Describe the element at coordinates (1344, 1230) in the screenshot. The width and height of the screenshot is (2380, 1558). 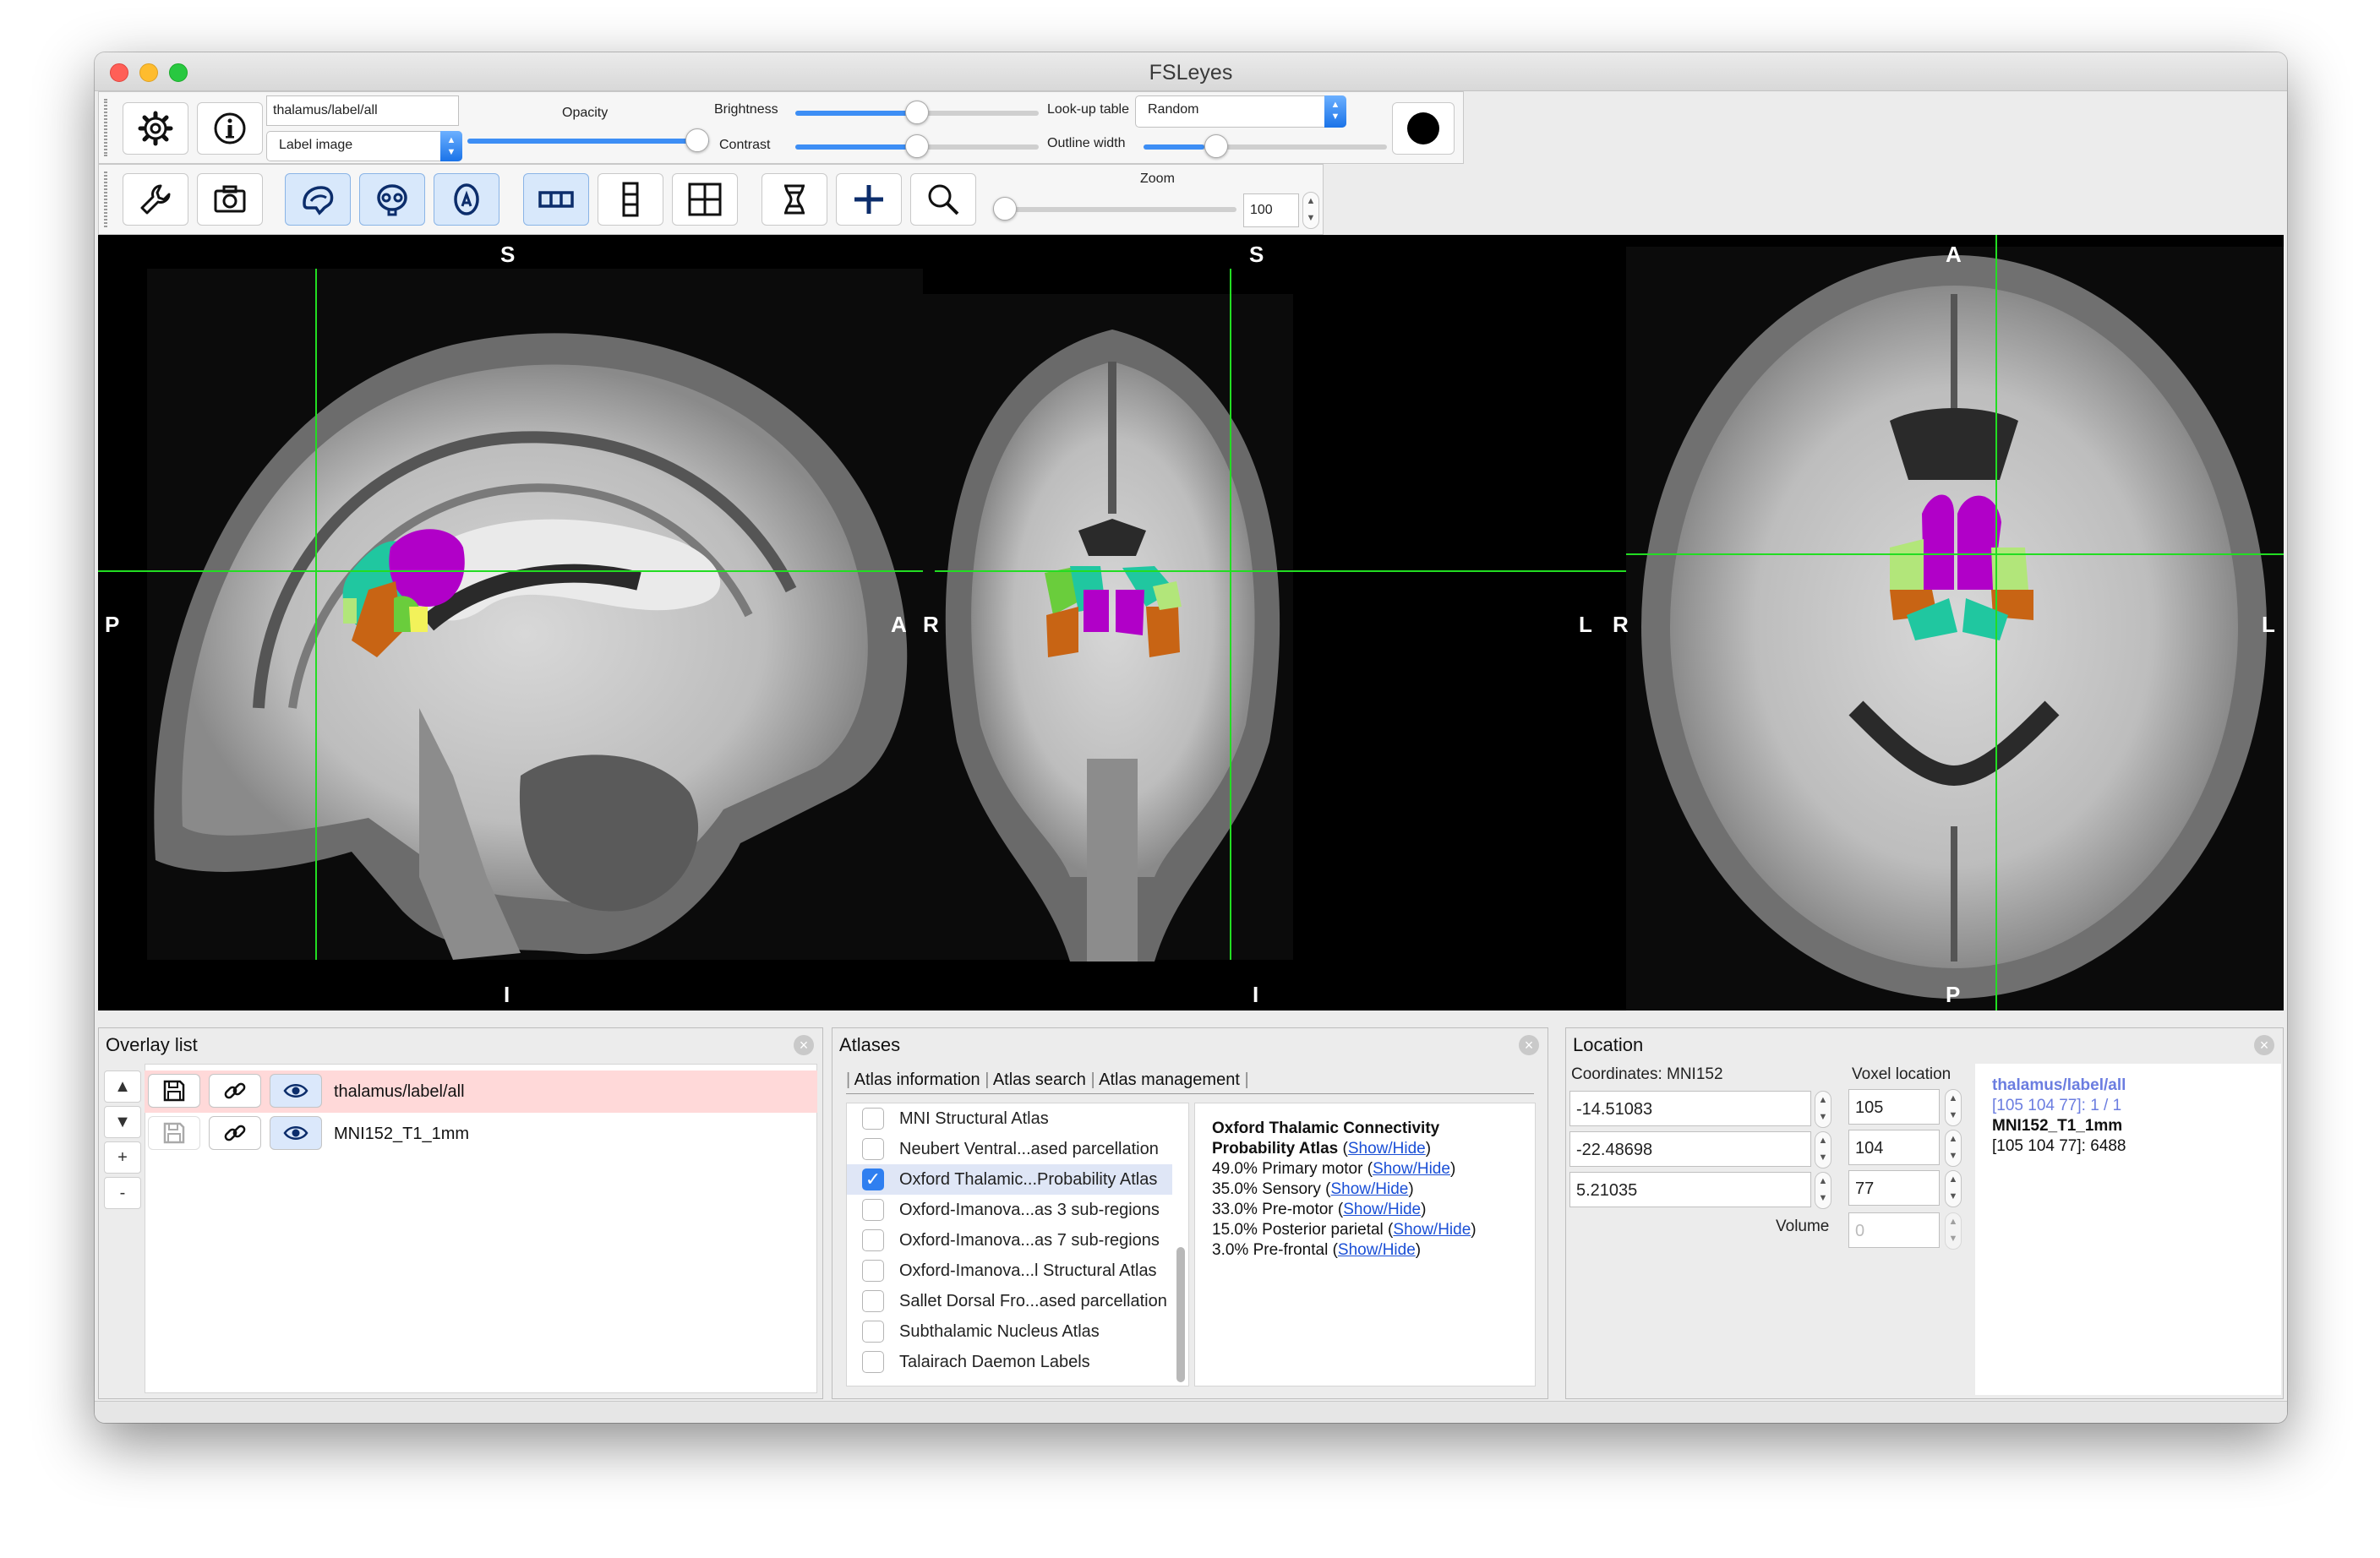
I see `atlas-info-entry: 15.0% Posterior parietal (Show/Hide)` at that location.